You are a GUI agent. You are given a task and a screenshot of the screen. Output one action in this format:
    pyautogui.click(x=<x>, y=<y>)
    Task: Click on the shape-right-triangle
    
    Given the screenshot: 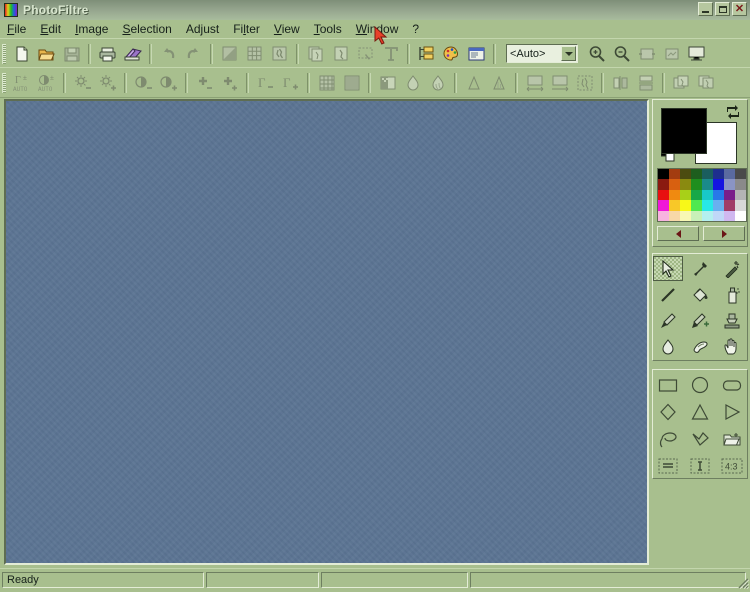 What is the action you would take?
    pyautogui.click(x=732, y=412)
    